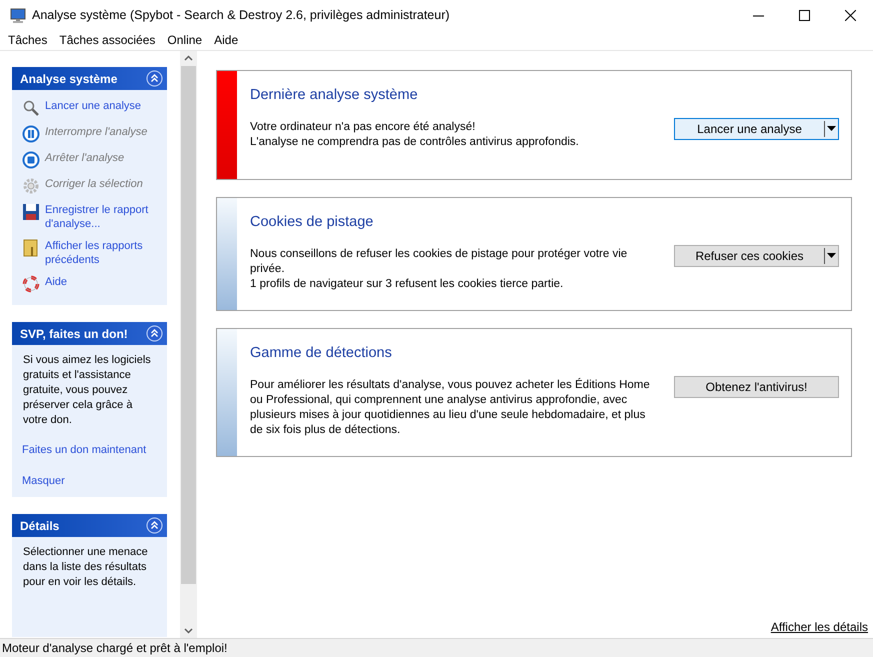 The image size is (873, 657). Describe the element at coordinates (850, 15) in the screenshot. I see `close-icon` at that location.